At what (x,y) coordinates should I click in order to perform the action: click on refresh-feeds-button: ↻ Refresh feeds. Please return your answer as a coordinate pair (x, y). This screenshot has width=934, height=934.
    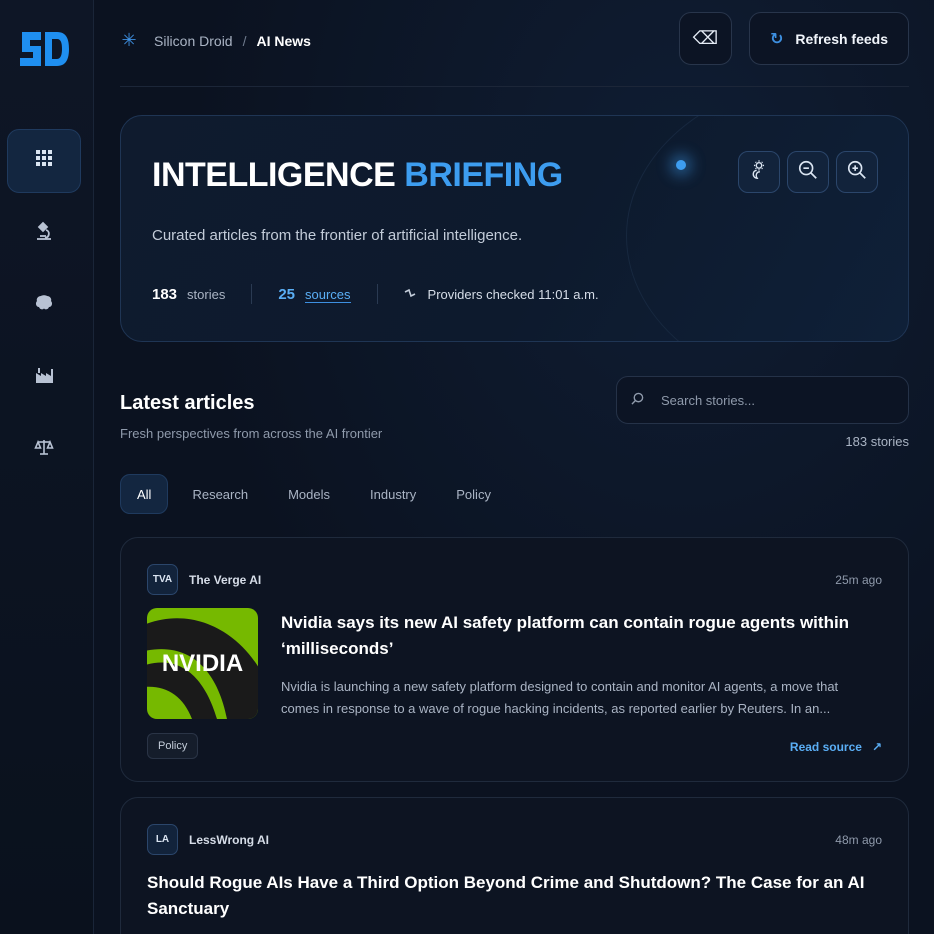
    Looking at the image, I should click on (829, 38).